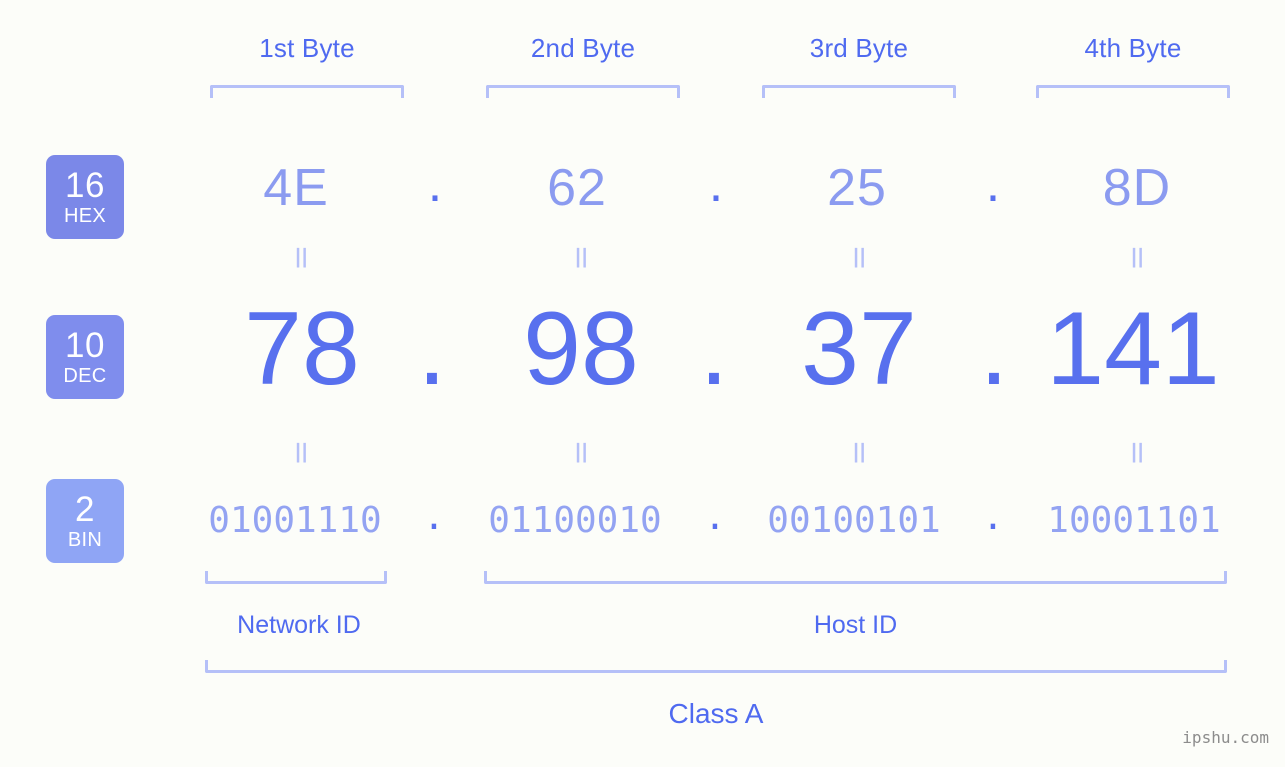 The image size is (1285, 767). What do you see at coordinates (85, 509) in the screenshot?
I see `base-badge-bin-number: 2` at bounding box center [85, 509].